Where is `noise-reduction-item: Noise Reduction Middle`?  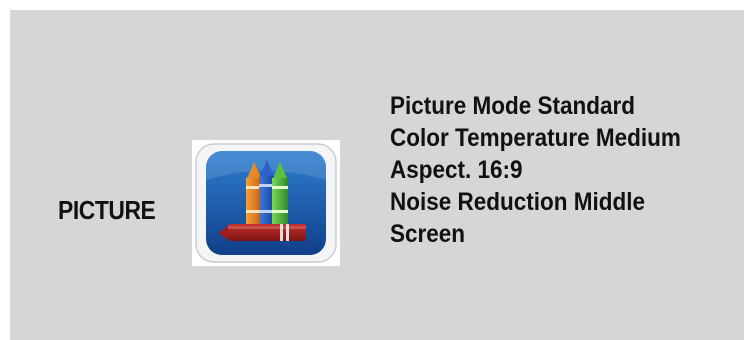 noise-reduction-item: Noise Reduction Middle is located at coordinates (535, 202).